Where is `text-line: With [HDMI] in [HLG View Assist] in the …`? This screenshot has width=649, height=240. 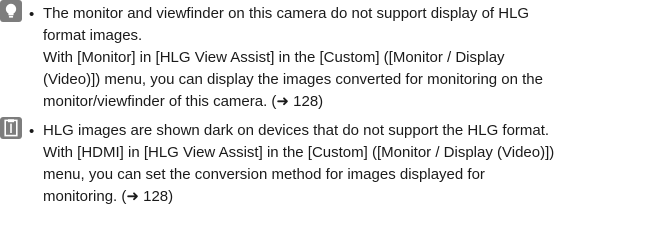 text-line: With [HDMI] in [HLG View Assist] in the … is located at coordinates (299, 152).